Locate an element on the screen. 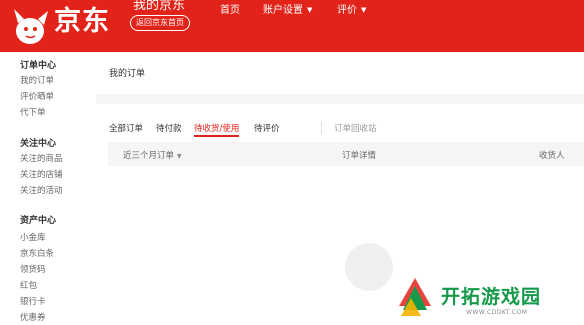  sidebar-item-bank-cards: 银行卡 is located at coordinates (33, 301).